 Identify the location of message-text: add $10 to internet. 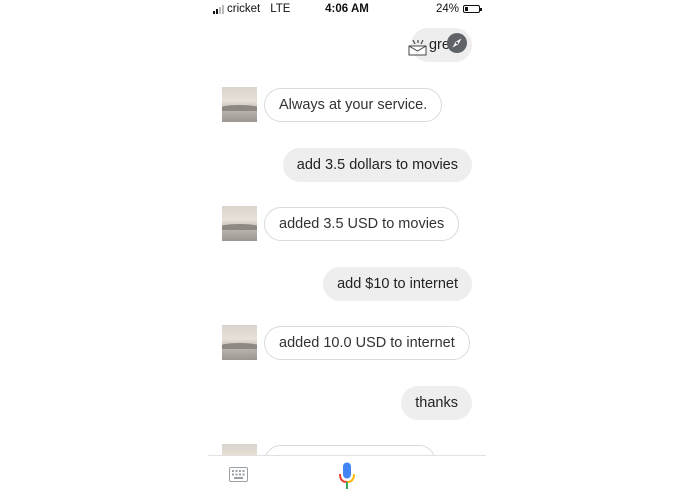
(397, 284).